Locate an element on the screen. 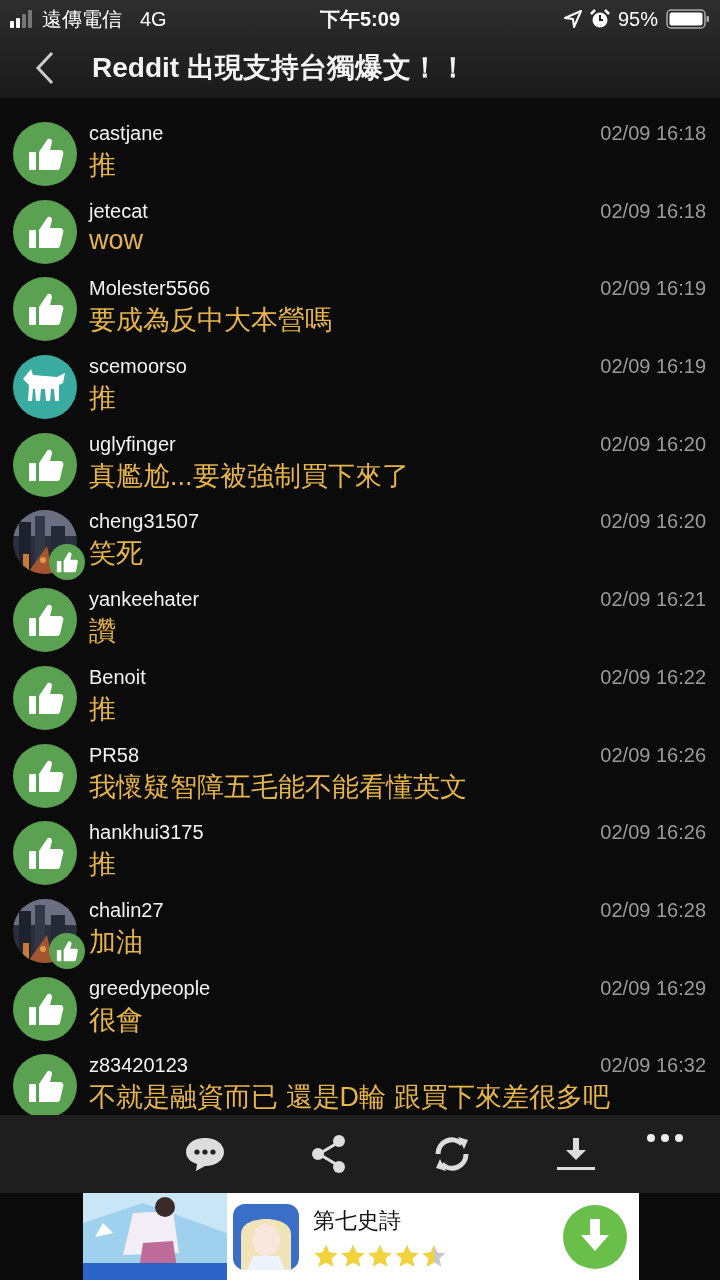 This screenshot has height=1280, width=720. username: castjane is located at coordinates (126, 133).